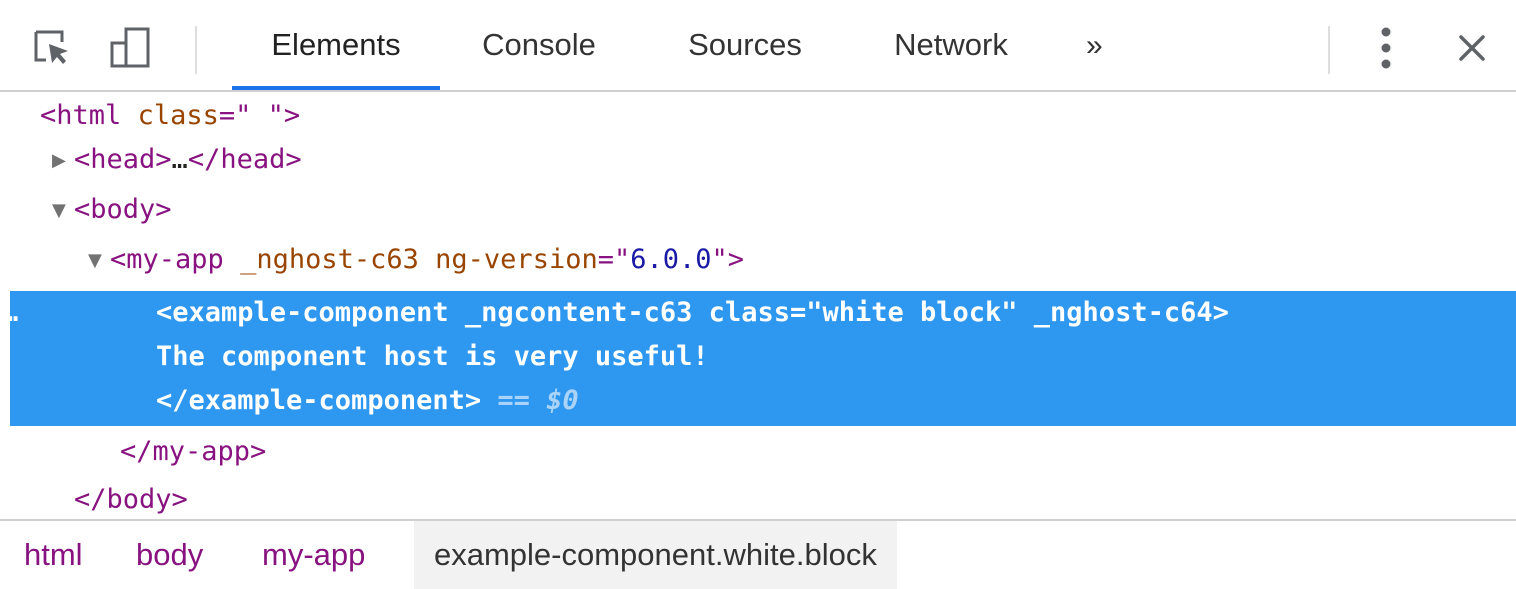 The width and height of the screenshot is (1516, 589). What do you see at coordinates (516, 259) in the screenshot?
I see `my-app-attr-ng-version: ng-version` at bounding box center [516, 259].